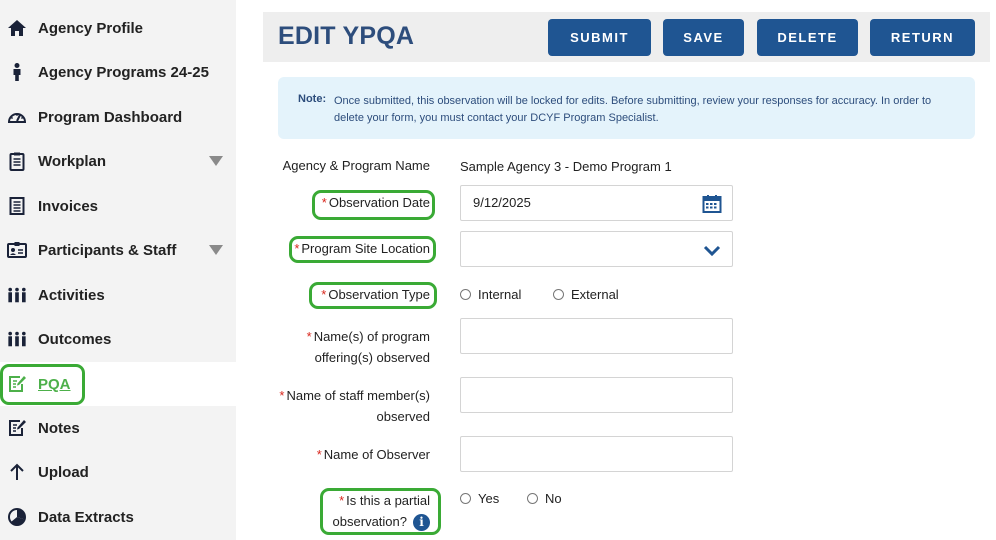 The image size is (996, 540). Describe the element at coordinates (544, 498) in the screenshot. I see `partial-observation-no-option: No` at that location.